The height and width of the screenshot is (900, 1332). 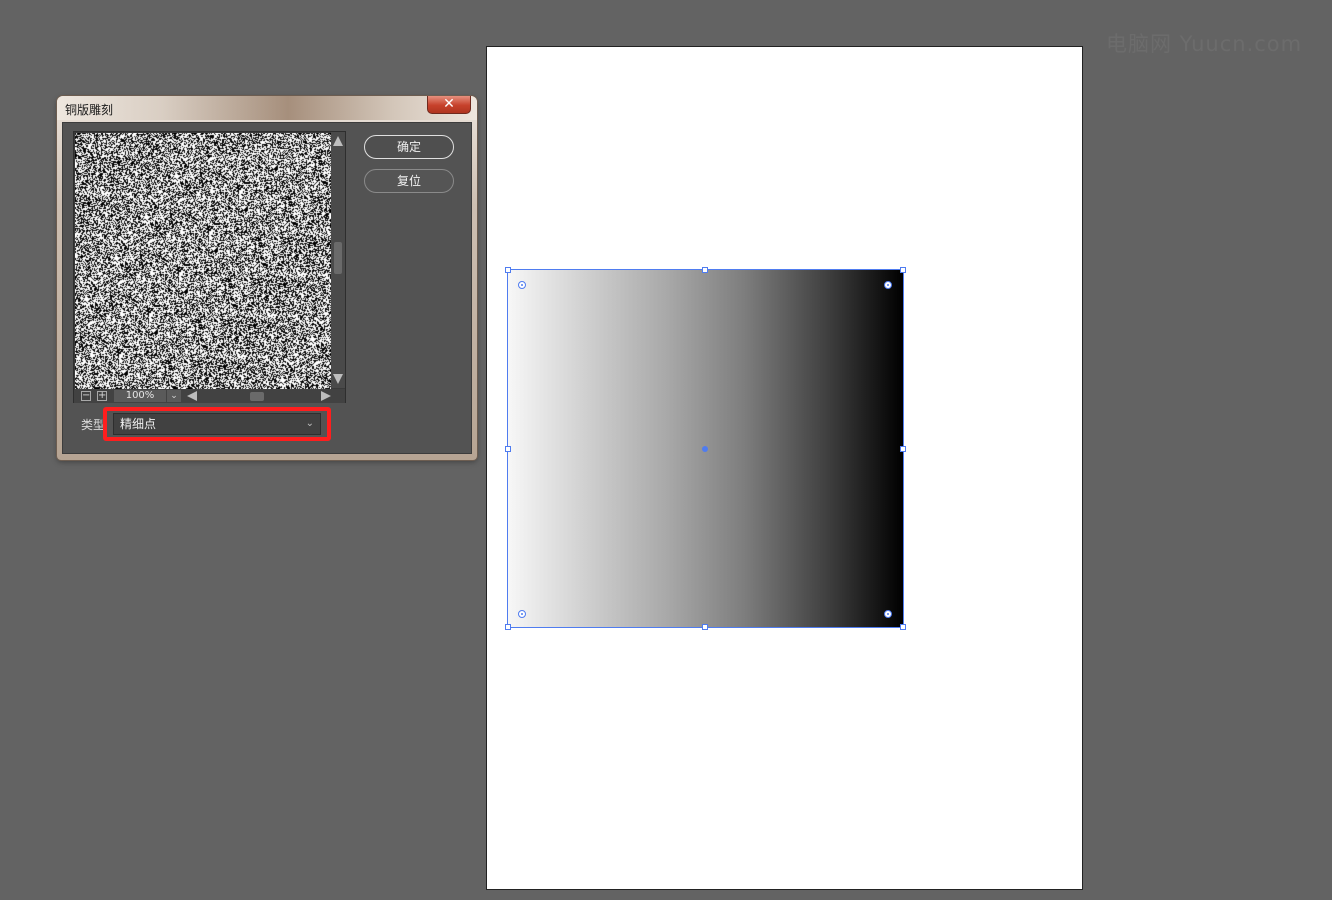 What do you see at coordinates (449, 105) in the screenshot?
I see `close-icon: ✕` at bounding box center [449, 105].